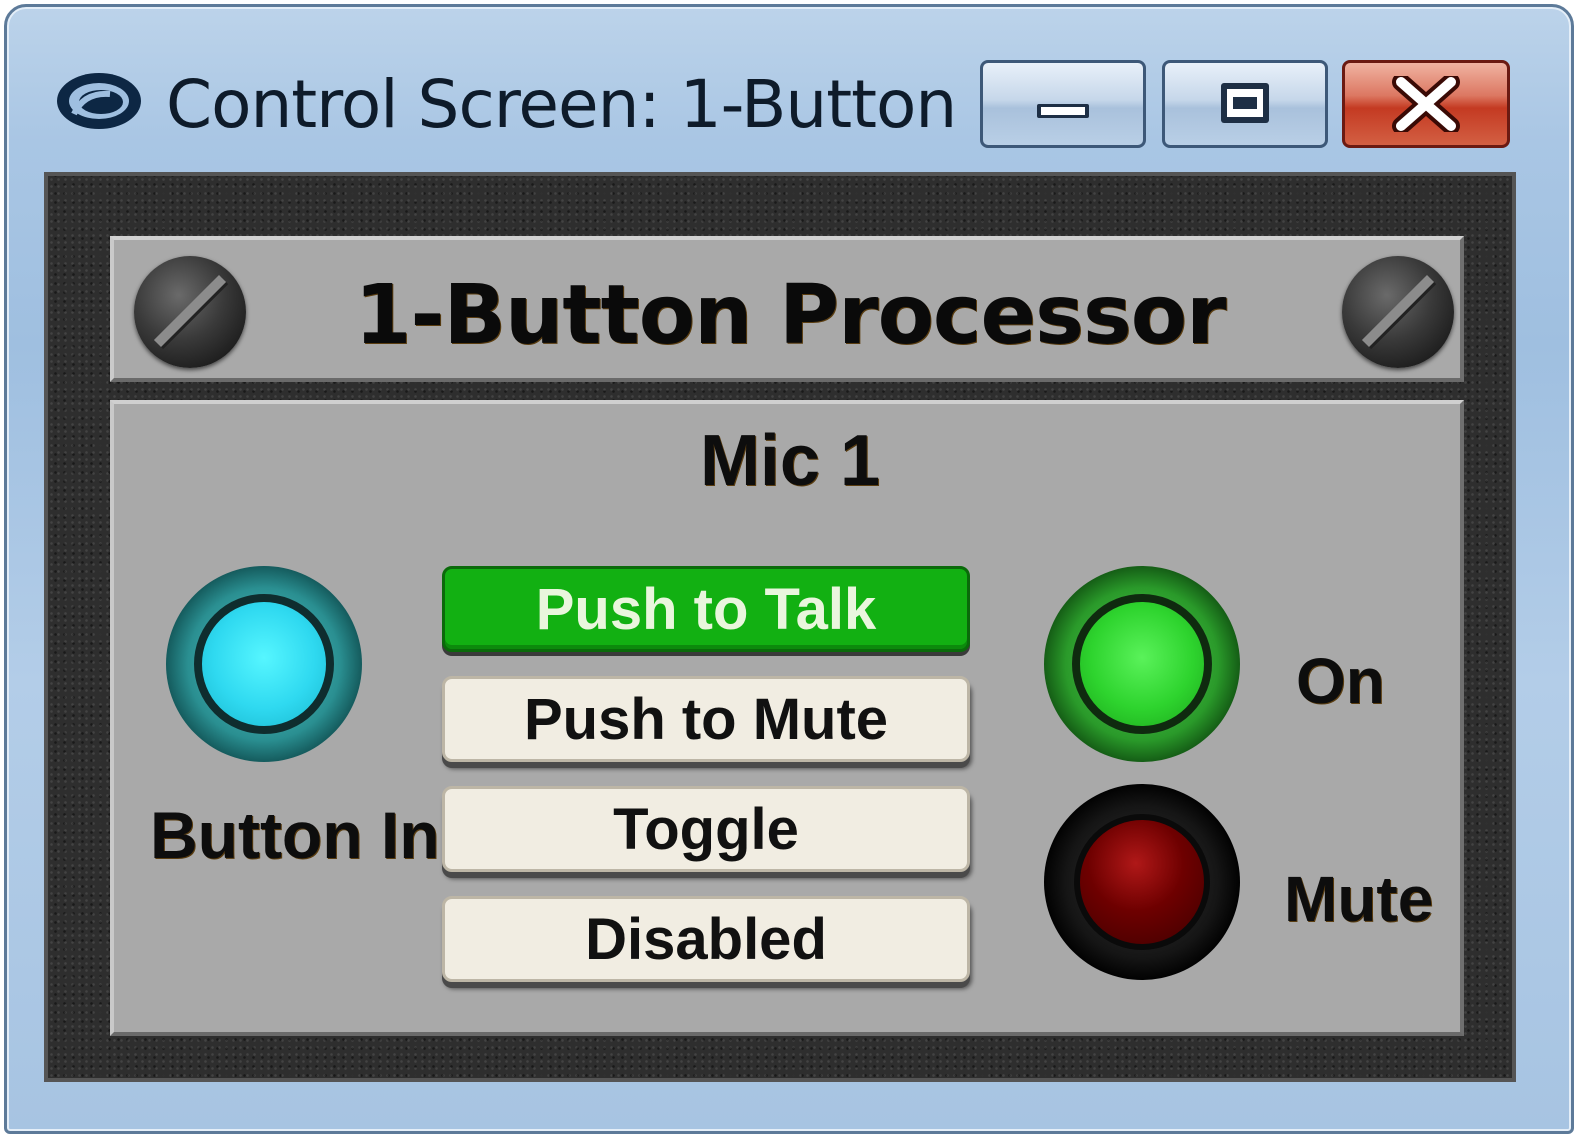  I want to click on on-label: On, so click(1340, 681).